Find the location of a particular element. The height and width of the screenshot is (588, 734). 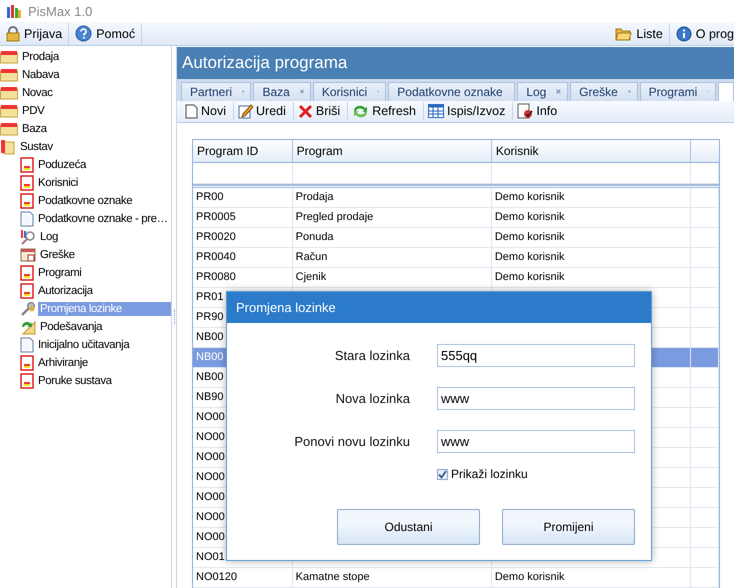

table-cell: Račun is located at coordinates (312, 257).